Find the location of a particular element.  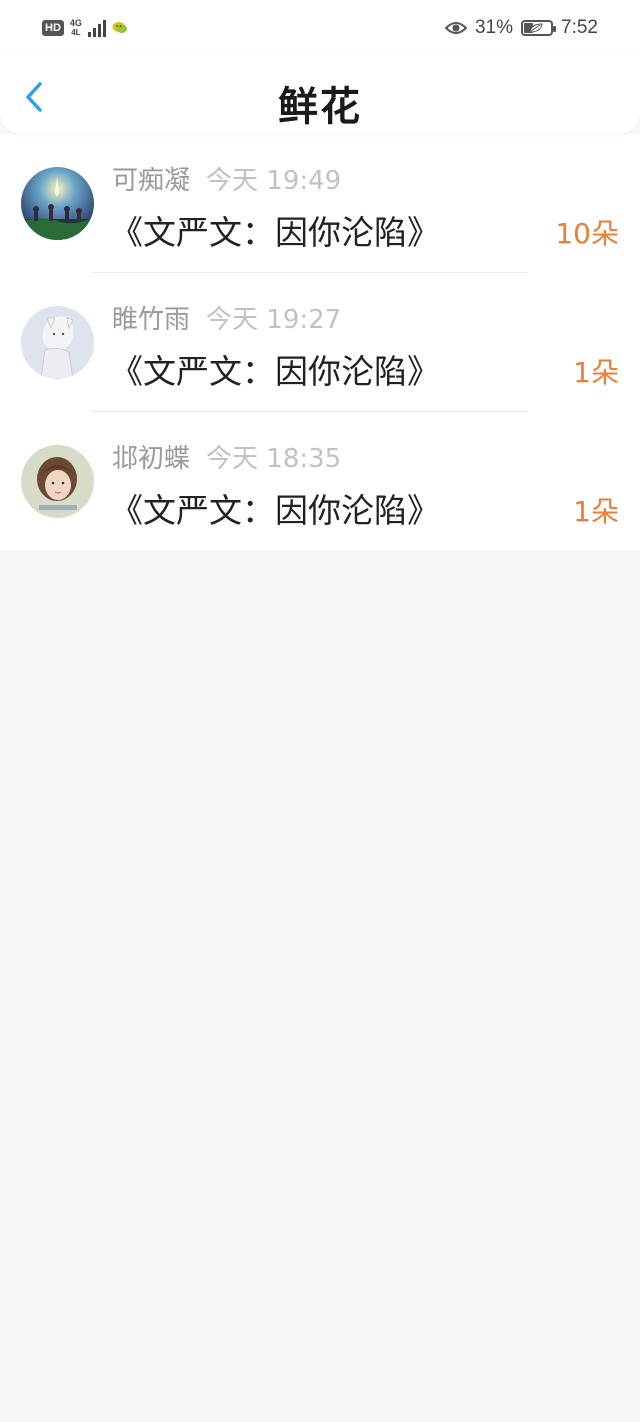

record-meta: 邶初蝶 今天 18:35 is located at coordinates (226, 456).